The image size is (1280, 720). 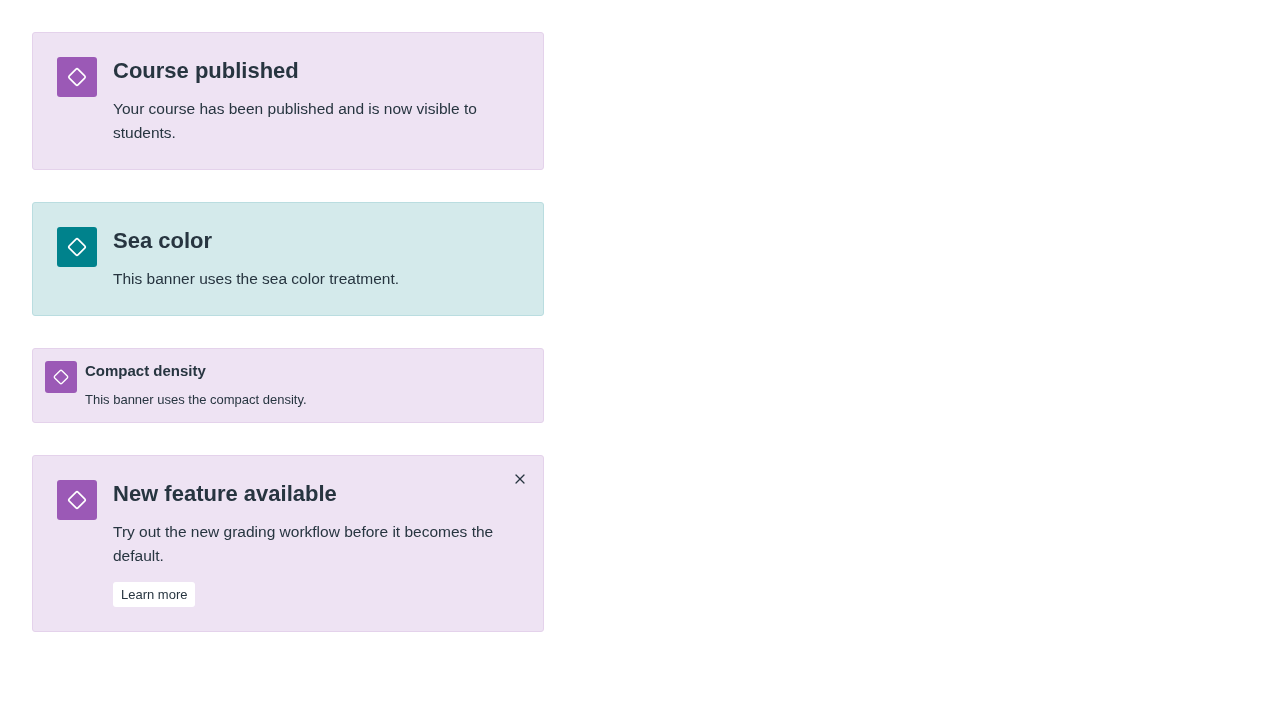 What do you see at coordinates (196, 400) in the screenshot?
I see `banner-message: This banner uses the compact density.` at bounding box center [196, 400].